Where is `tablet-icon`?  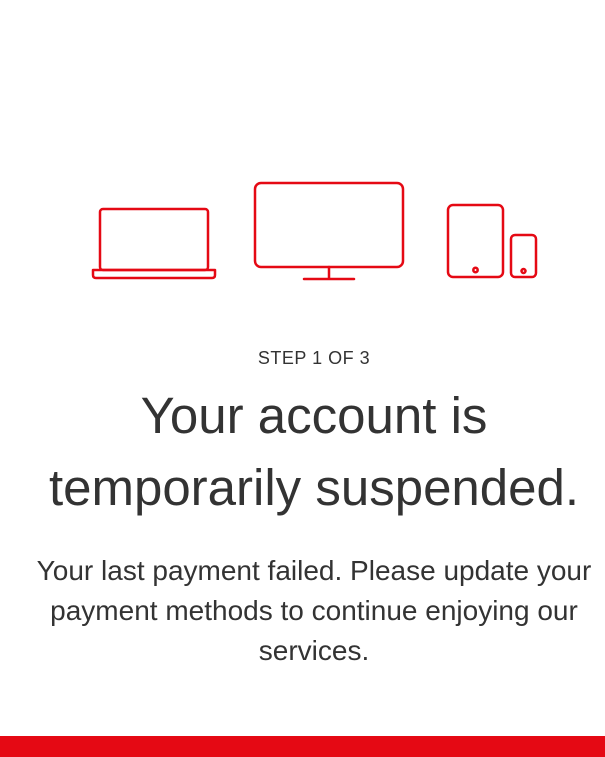
tablet-icon is located at coordinates (475, 241).